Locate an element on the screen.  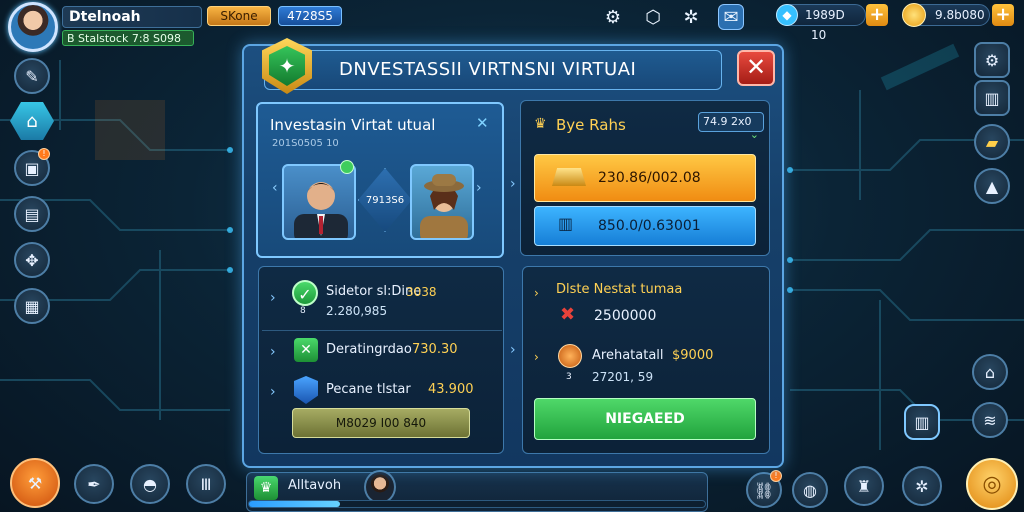
pillars-icon: Ⅲ is located at coordinates (206, 484).